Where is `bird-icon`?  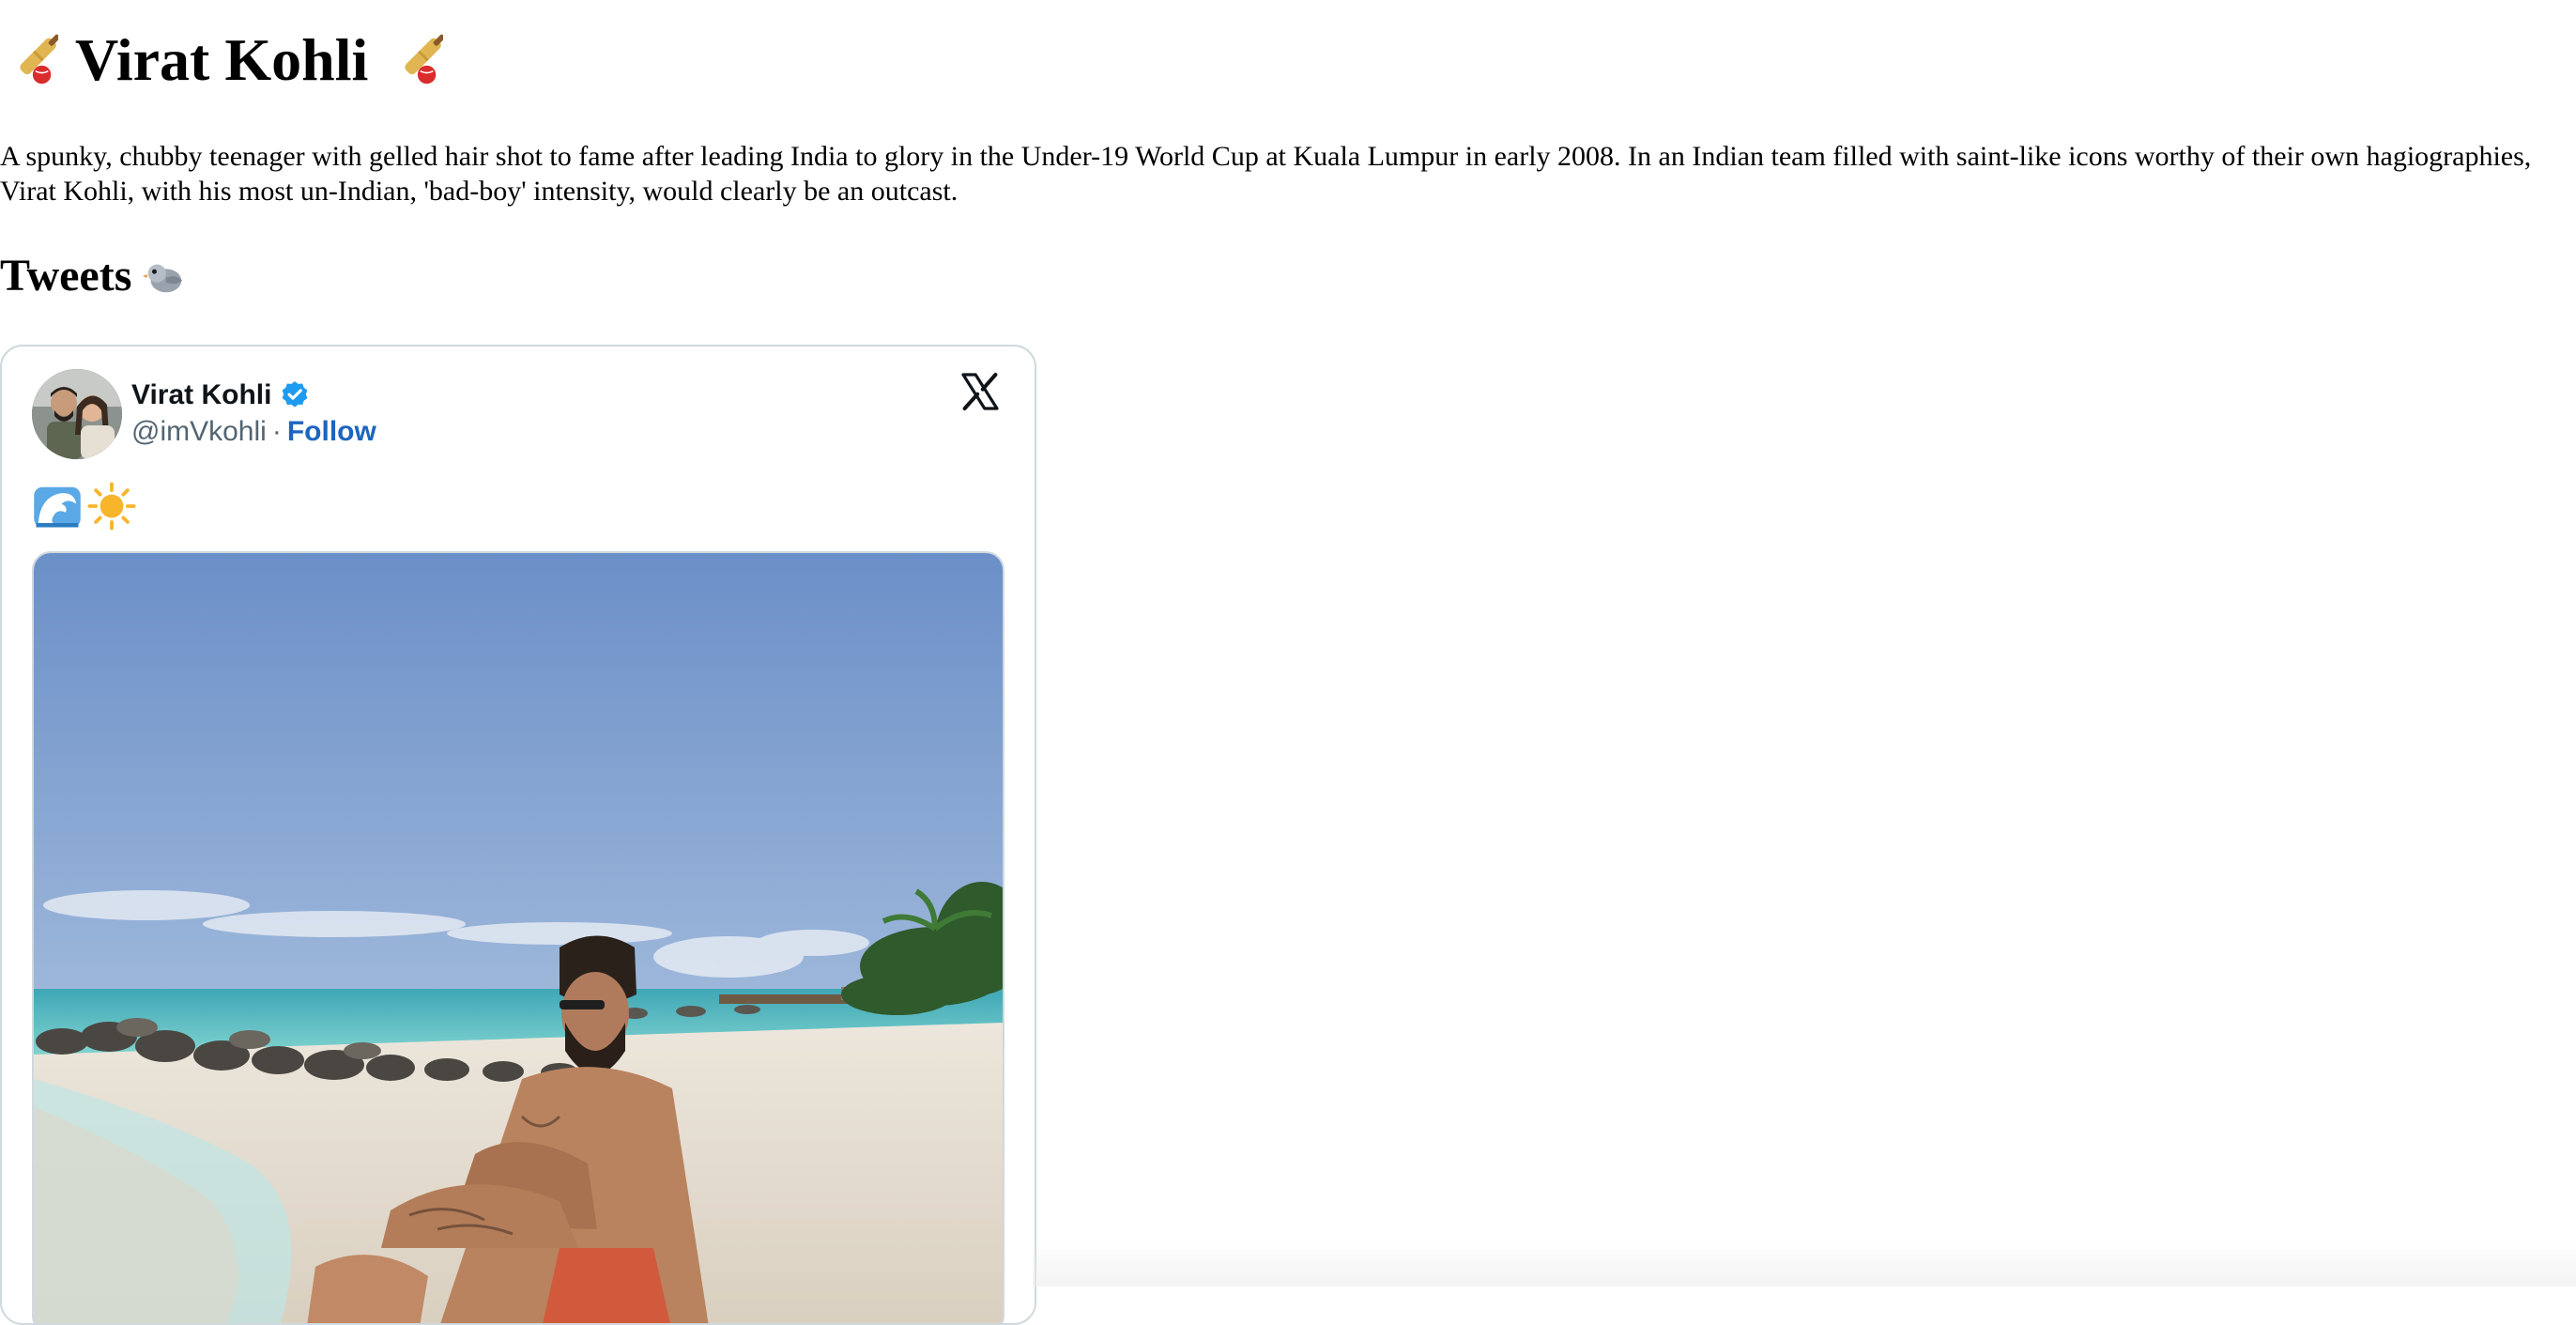
bird-icon is located at coordinates (164, 276).